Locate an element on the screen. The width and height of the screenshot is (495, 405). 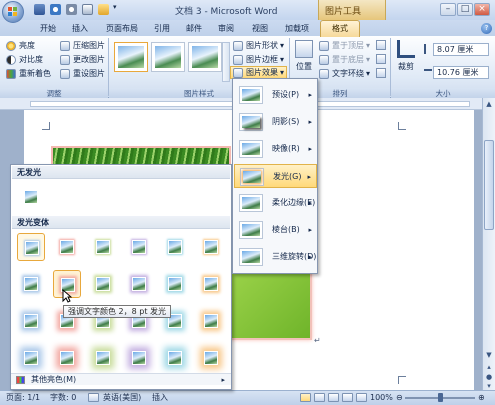
open-folder-icon is located at coordinates (103, 9).